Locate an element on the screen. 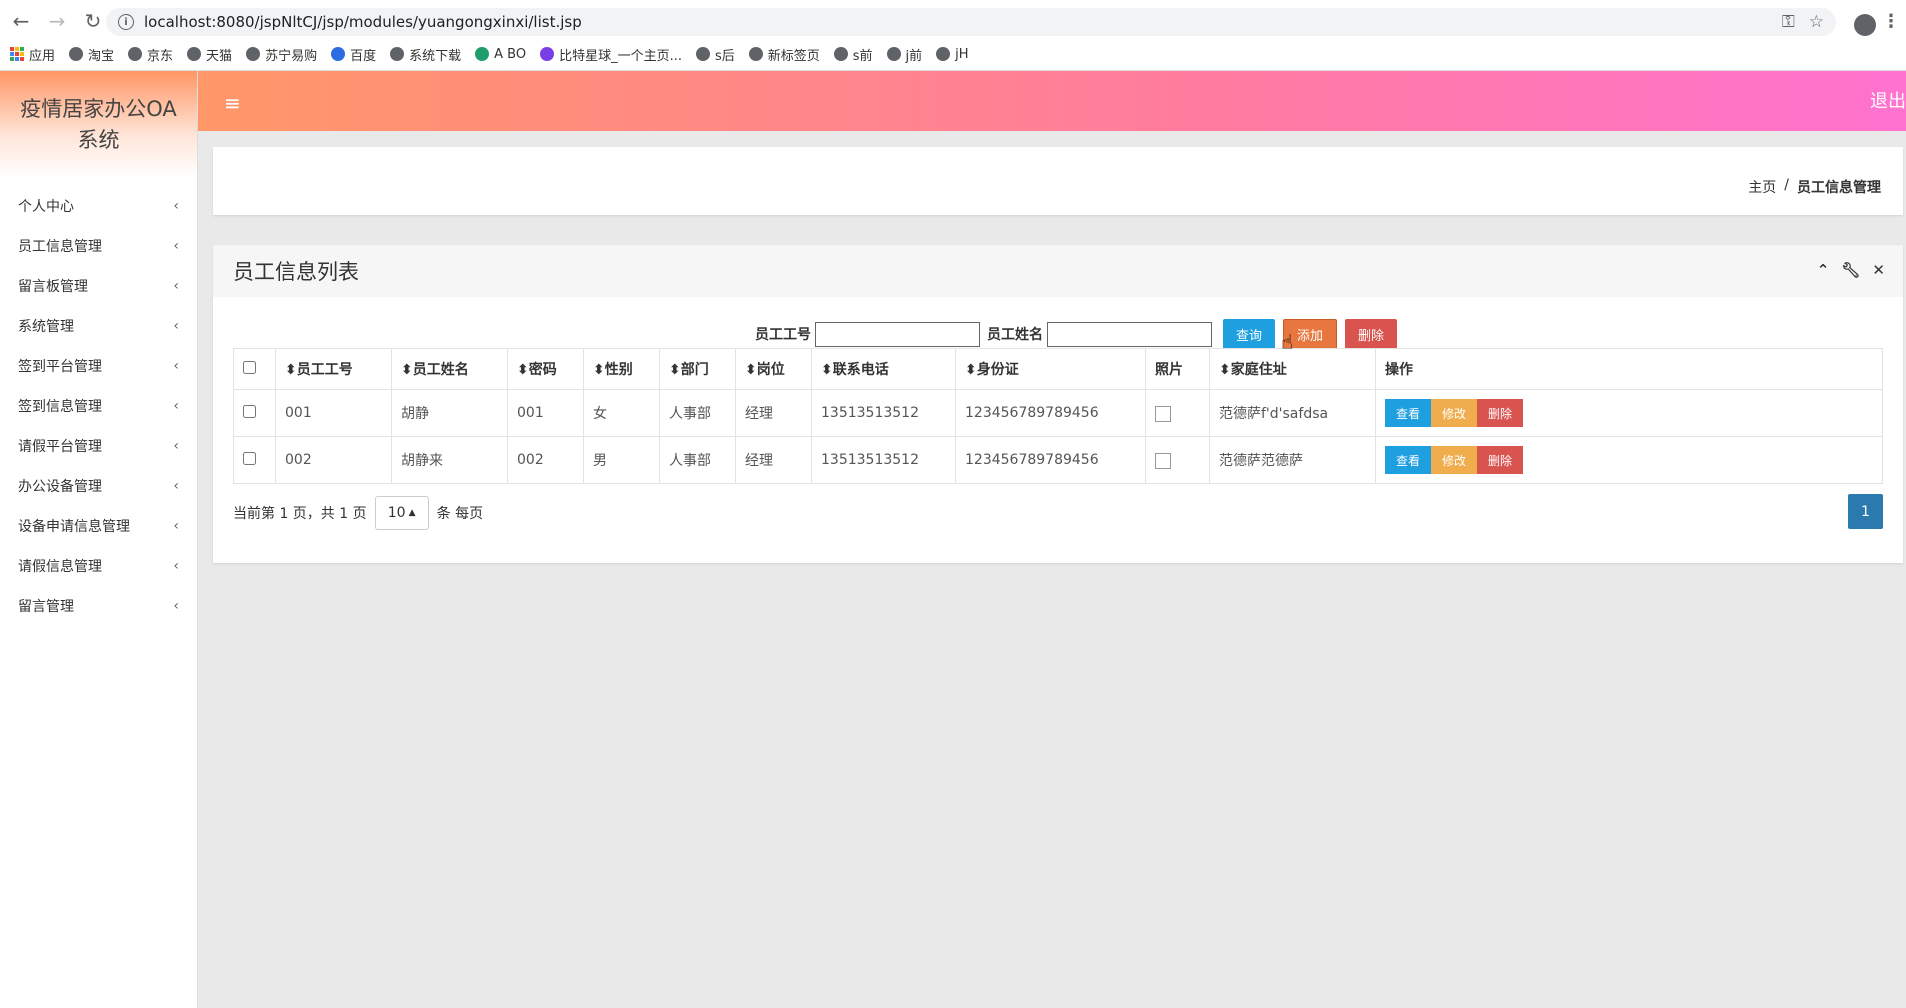  bookmark-item: 京东 is located at coordinates (150, 54).